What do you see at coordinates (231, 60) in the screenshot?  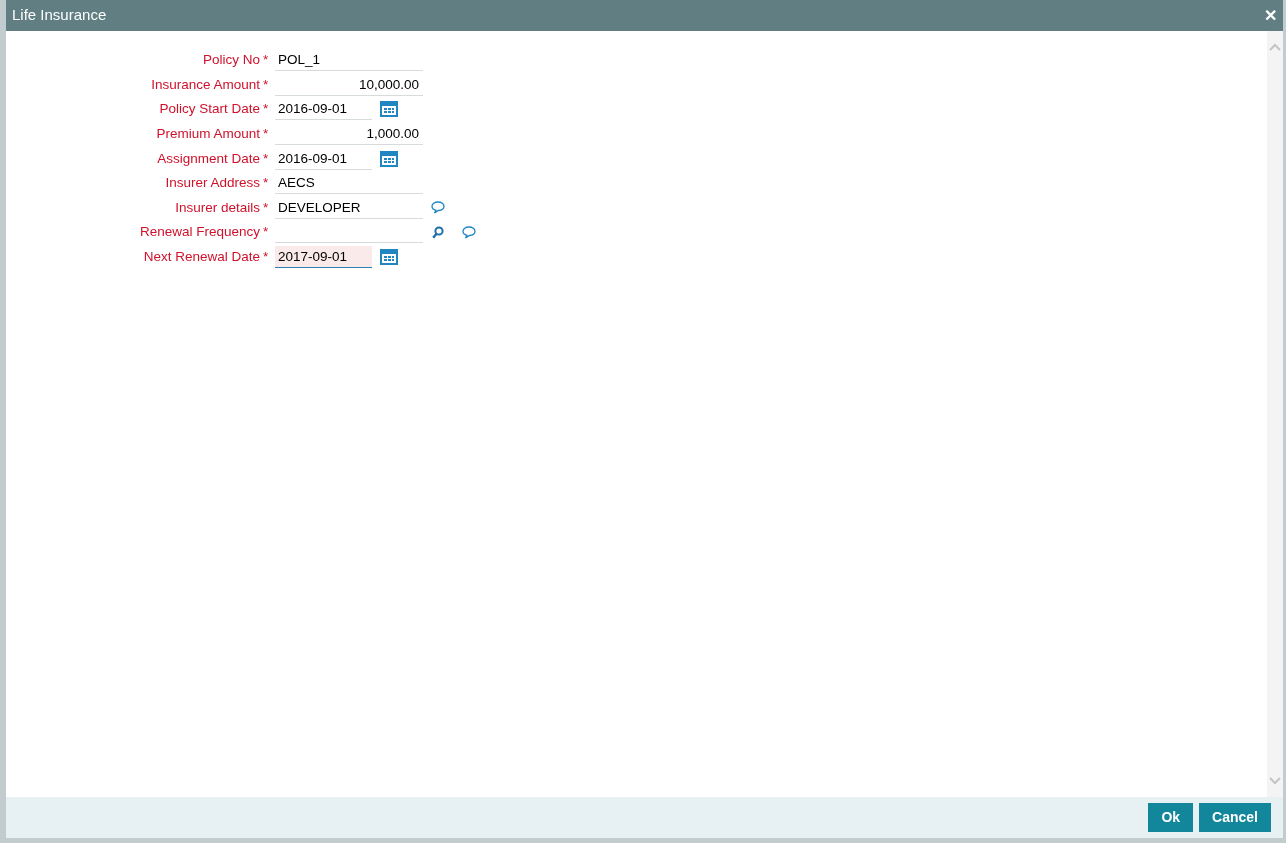 I see `field-label: Policy No` at bounding box center [231, 60].